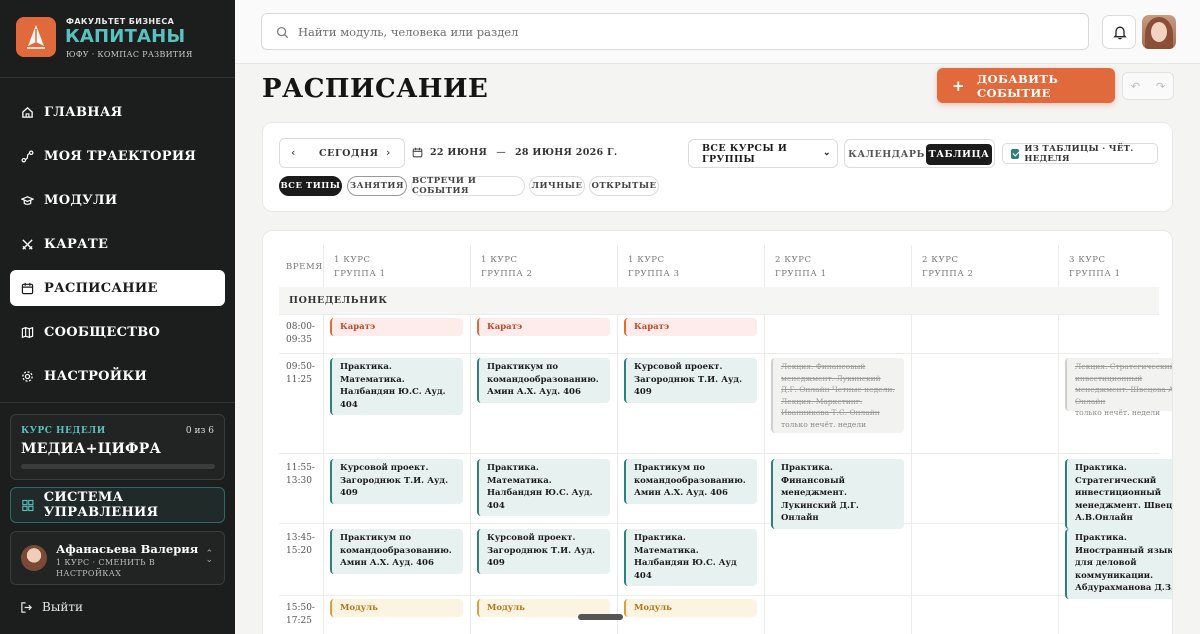  I want to click on time-end: 13:30, so click(299, 481).